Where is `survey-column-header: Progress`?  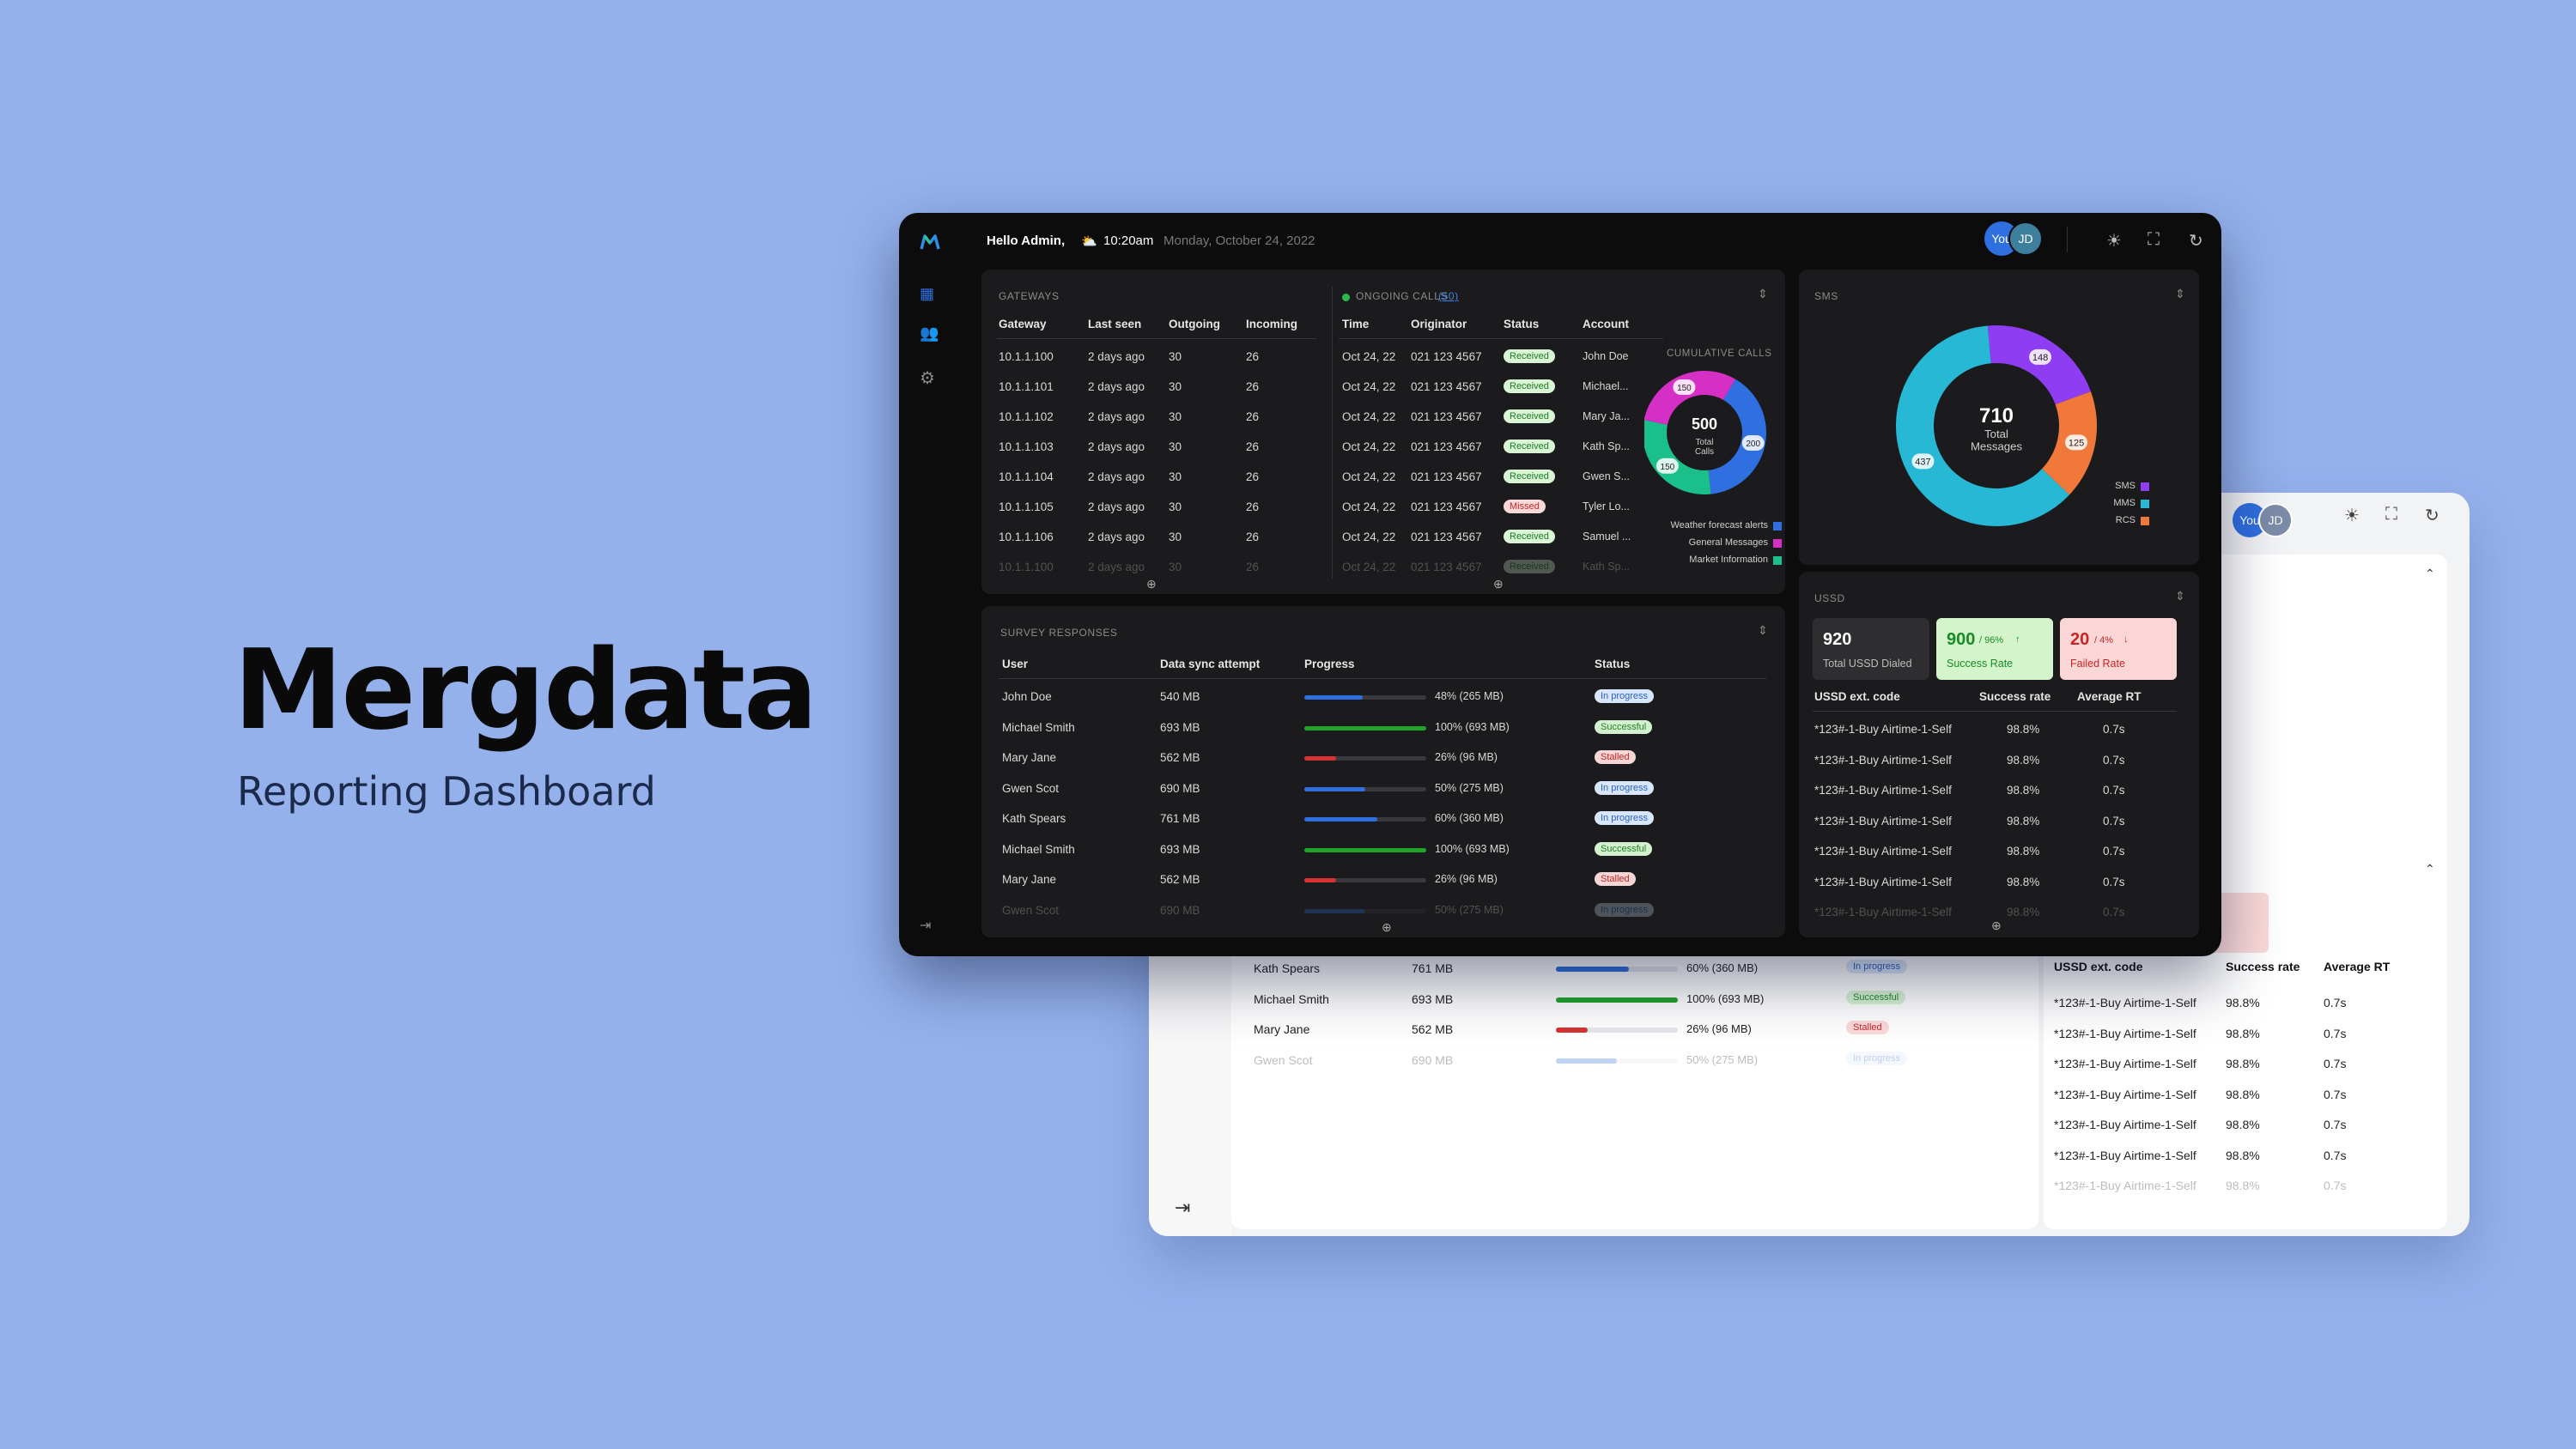
survey-column-header: Progress is located at coordinates (1330, 664).